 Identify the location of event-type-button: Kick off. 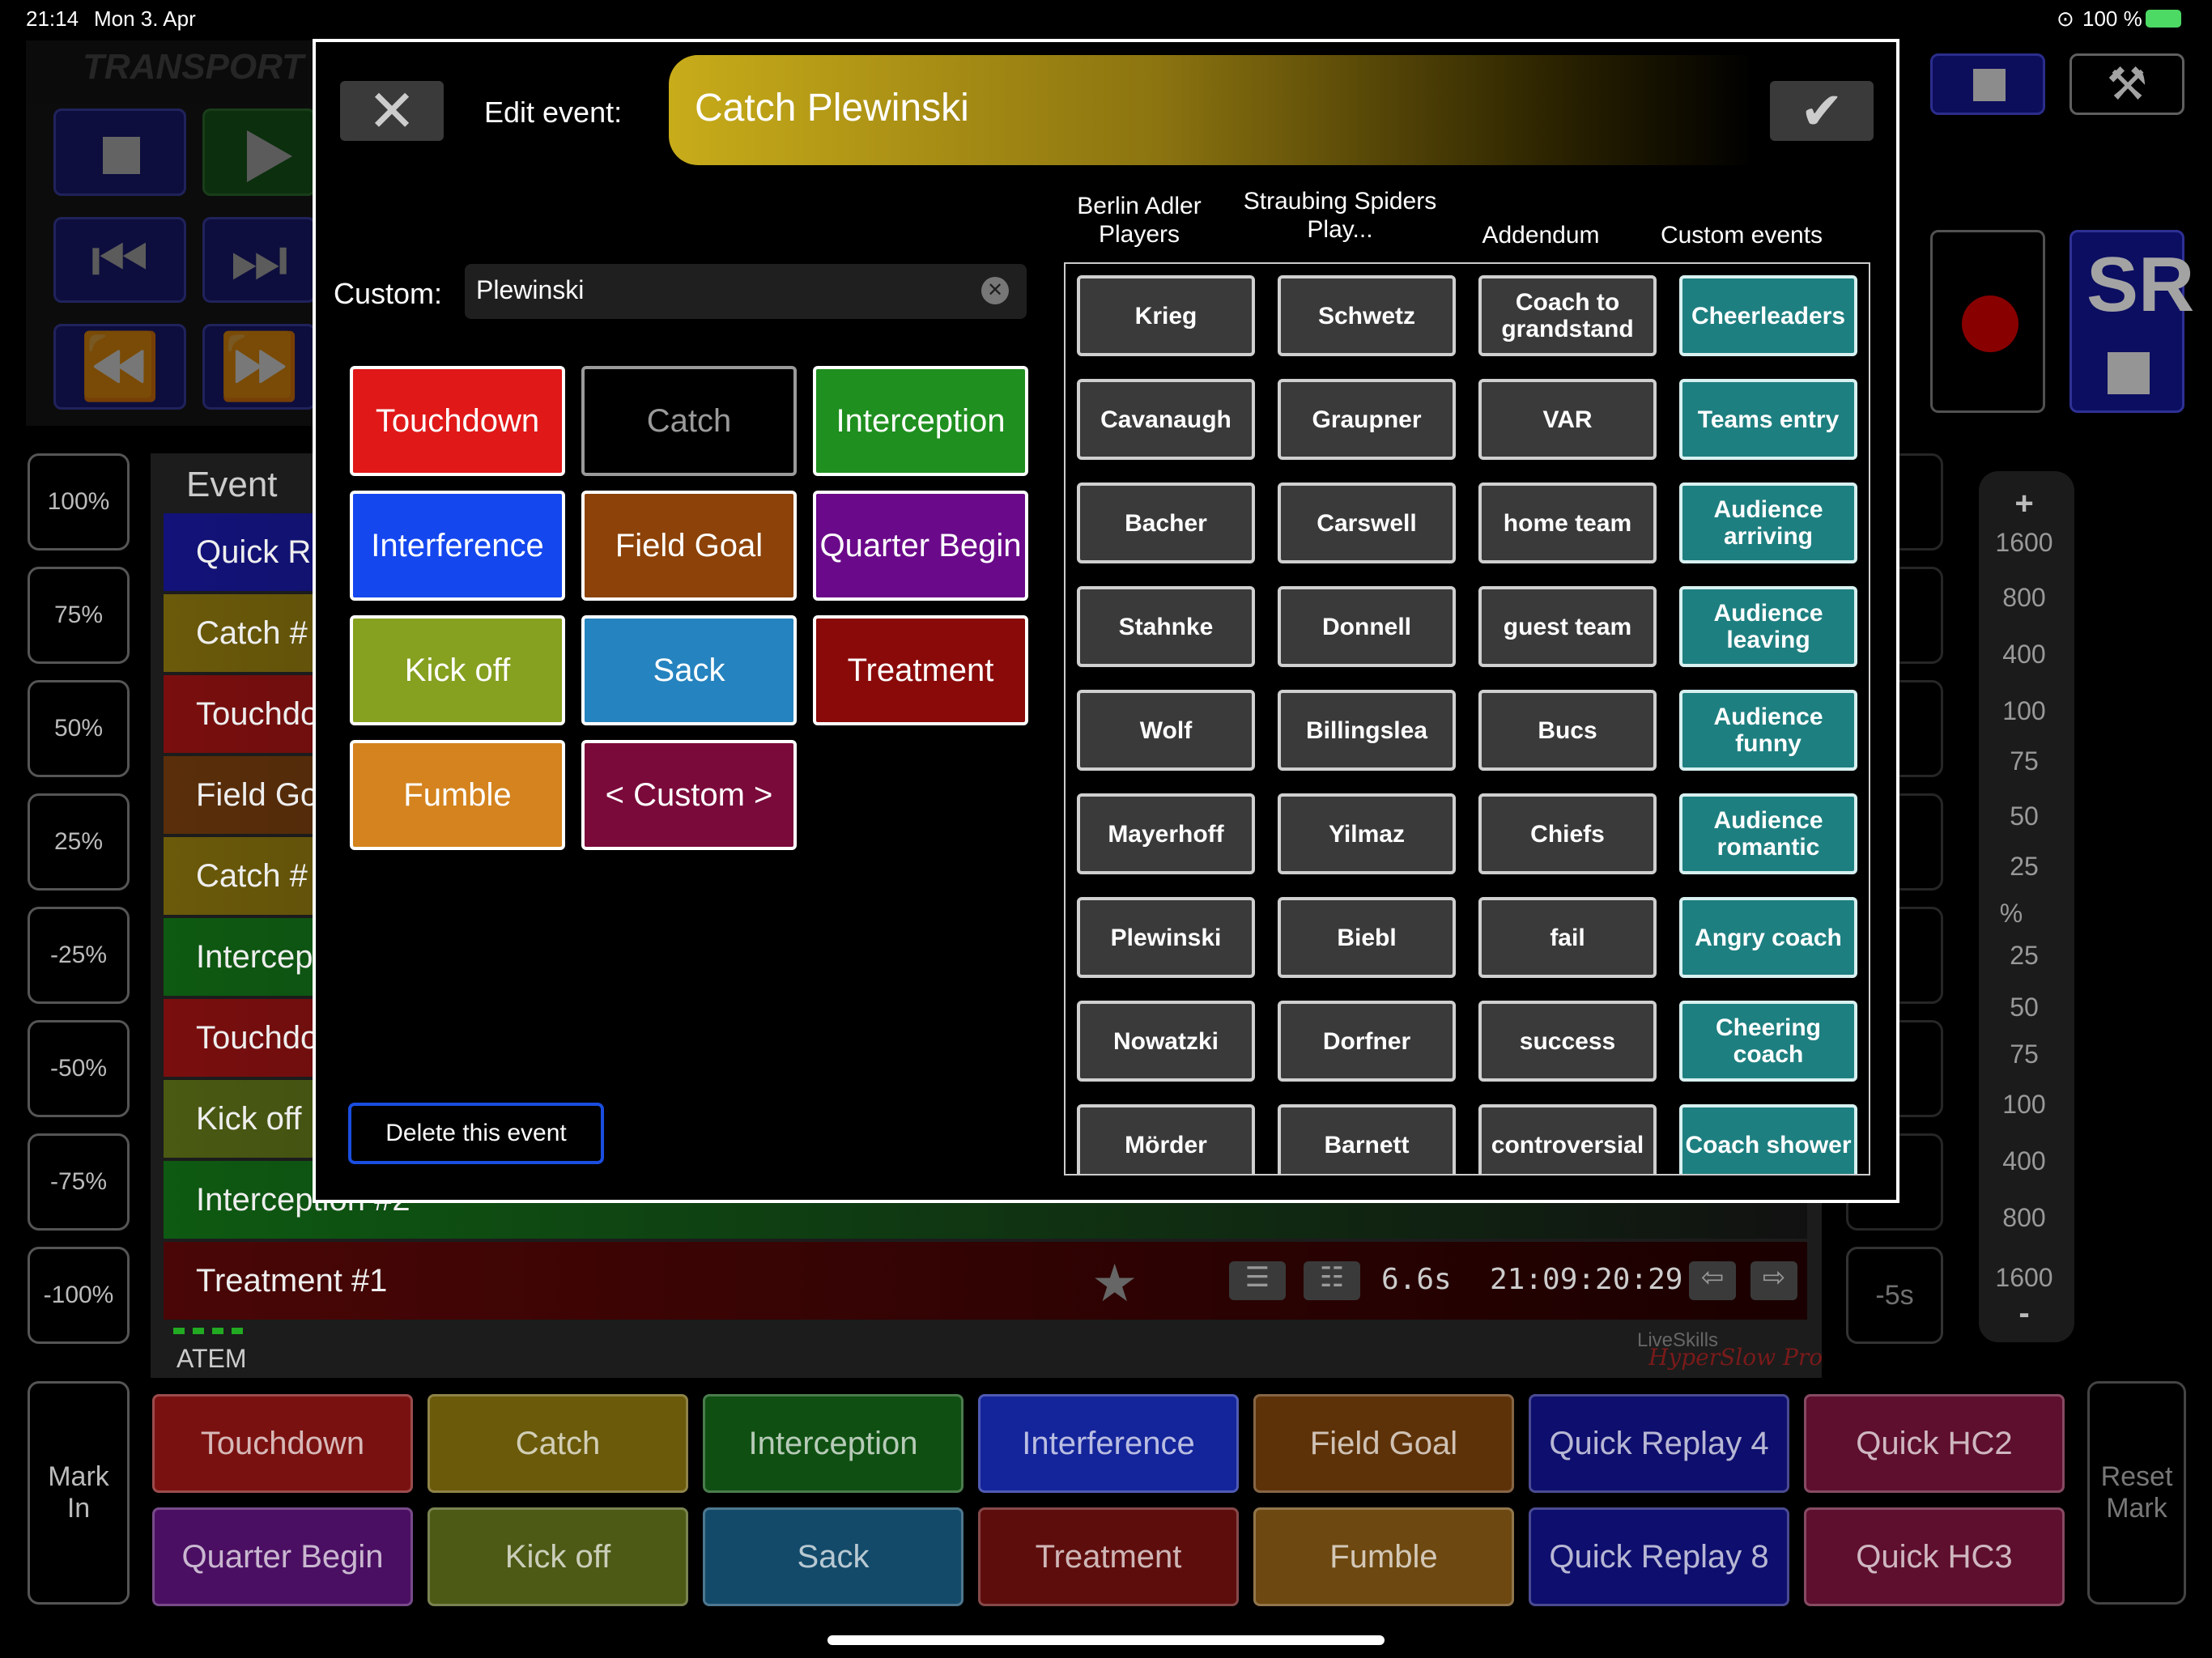
(458, 670).